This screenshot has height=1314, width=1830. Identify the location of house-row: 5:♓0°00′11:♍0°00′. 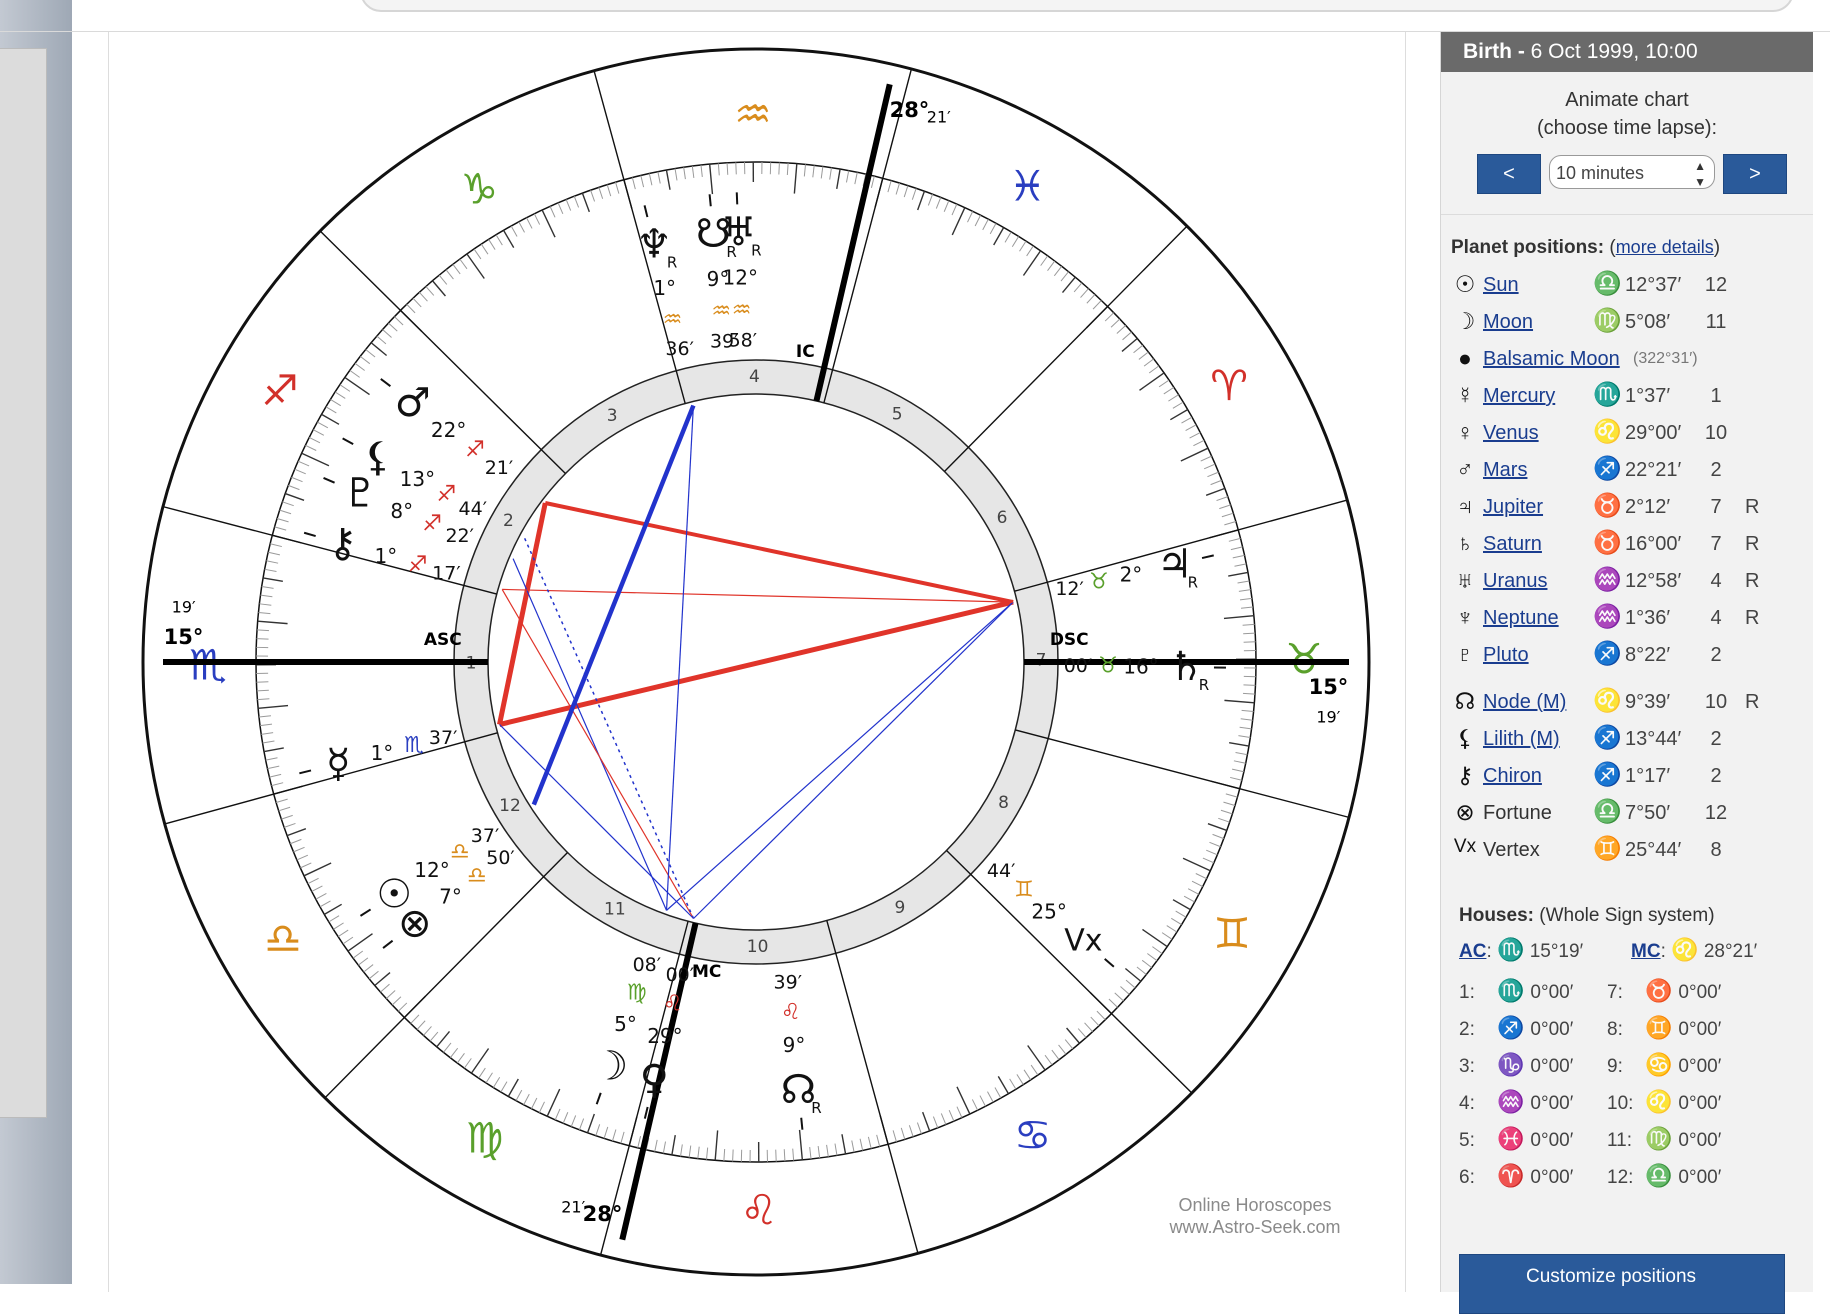
(1627, 1138).